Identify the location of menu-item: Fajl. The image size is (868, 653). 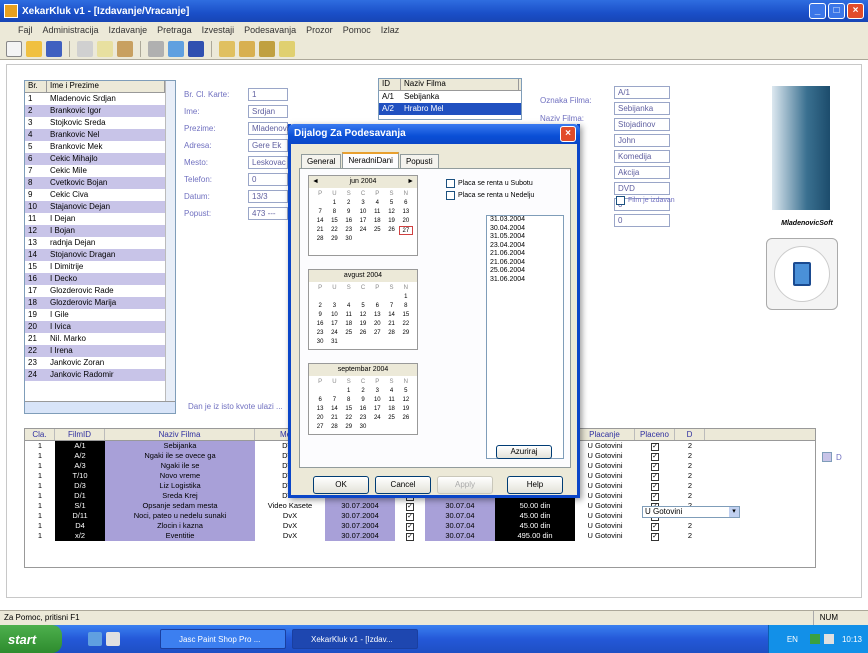
(25, 30).